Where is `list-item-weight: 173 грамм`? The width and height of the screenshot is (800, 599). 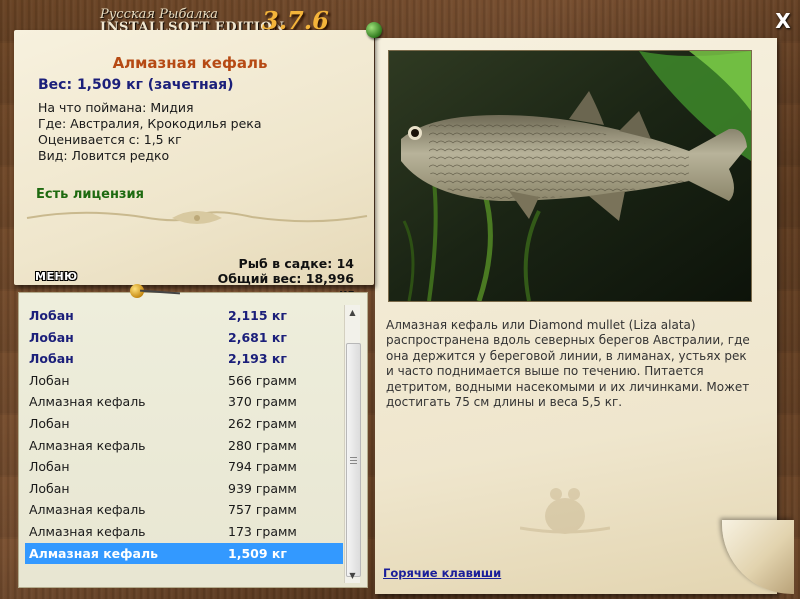 list-item-weight: 173 грамм is located at coordinates (262, 531).